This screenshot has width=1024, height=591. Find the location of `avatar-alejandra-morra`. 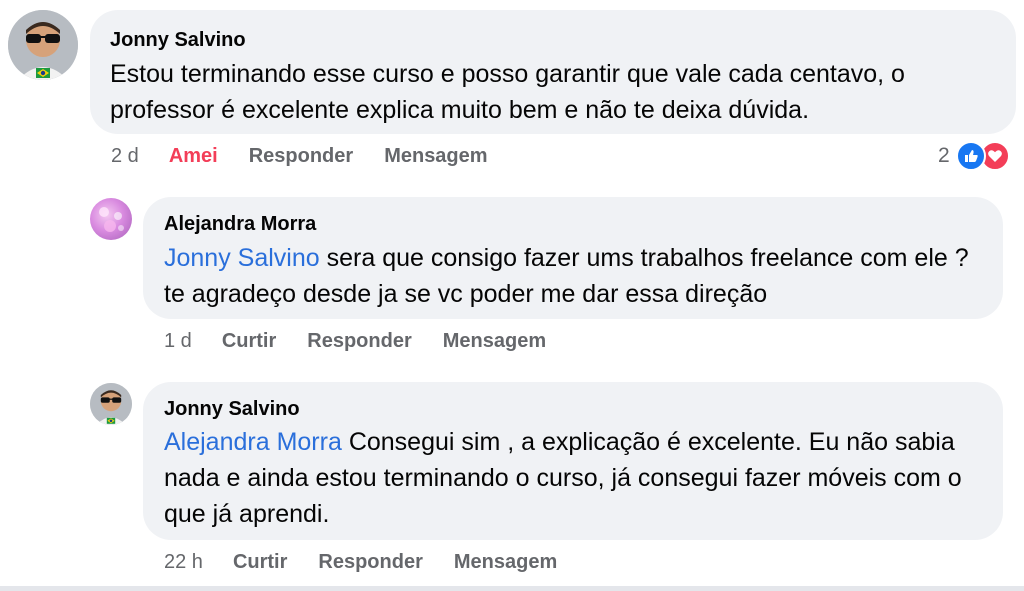

avatar-alejandra-morra is located at coordinates (111, 219).